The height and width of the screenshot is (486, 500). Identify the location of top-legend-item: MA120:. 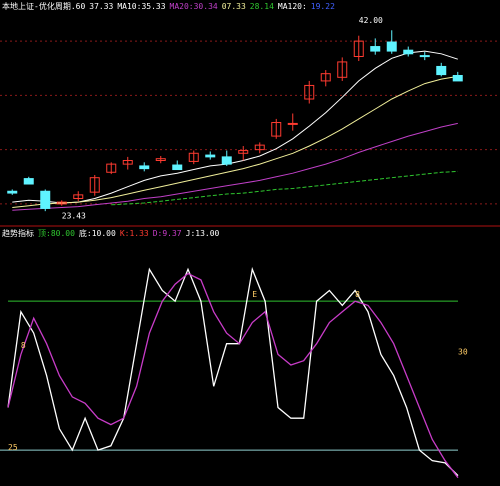
(292, 6).